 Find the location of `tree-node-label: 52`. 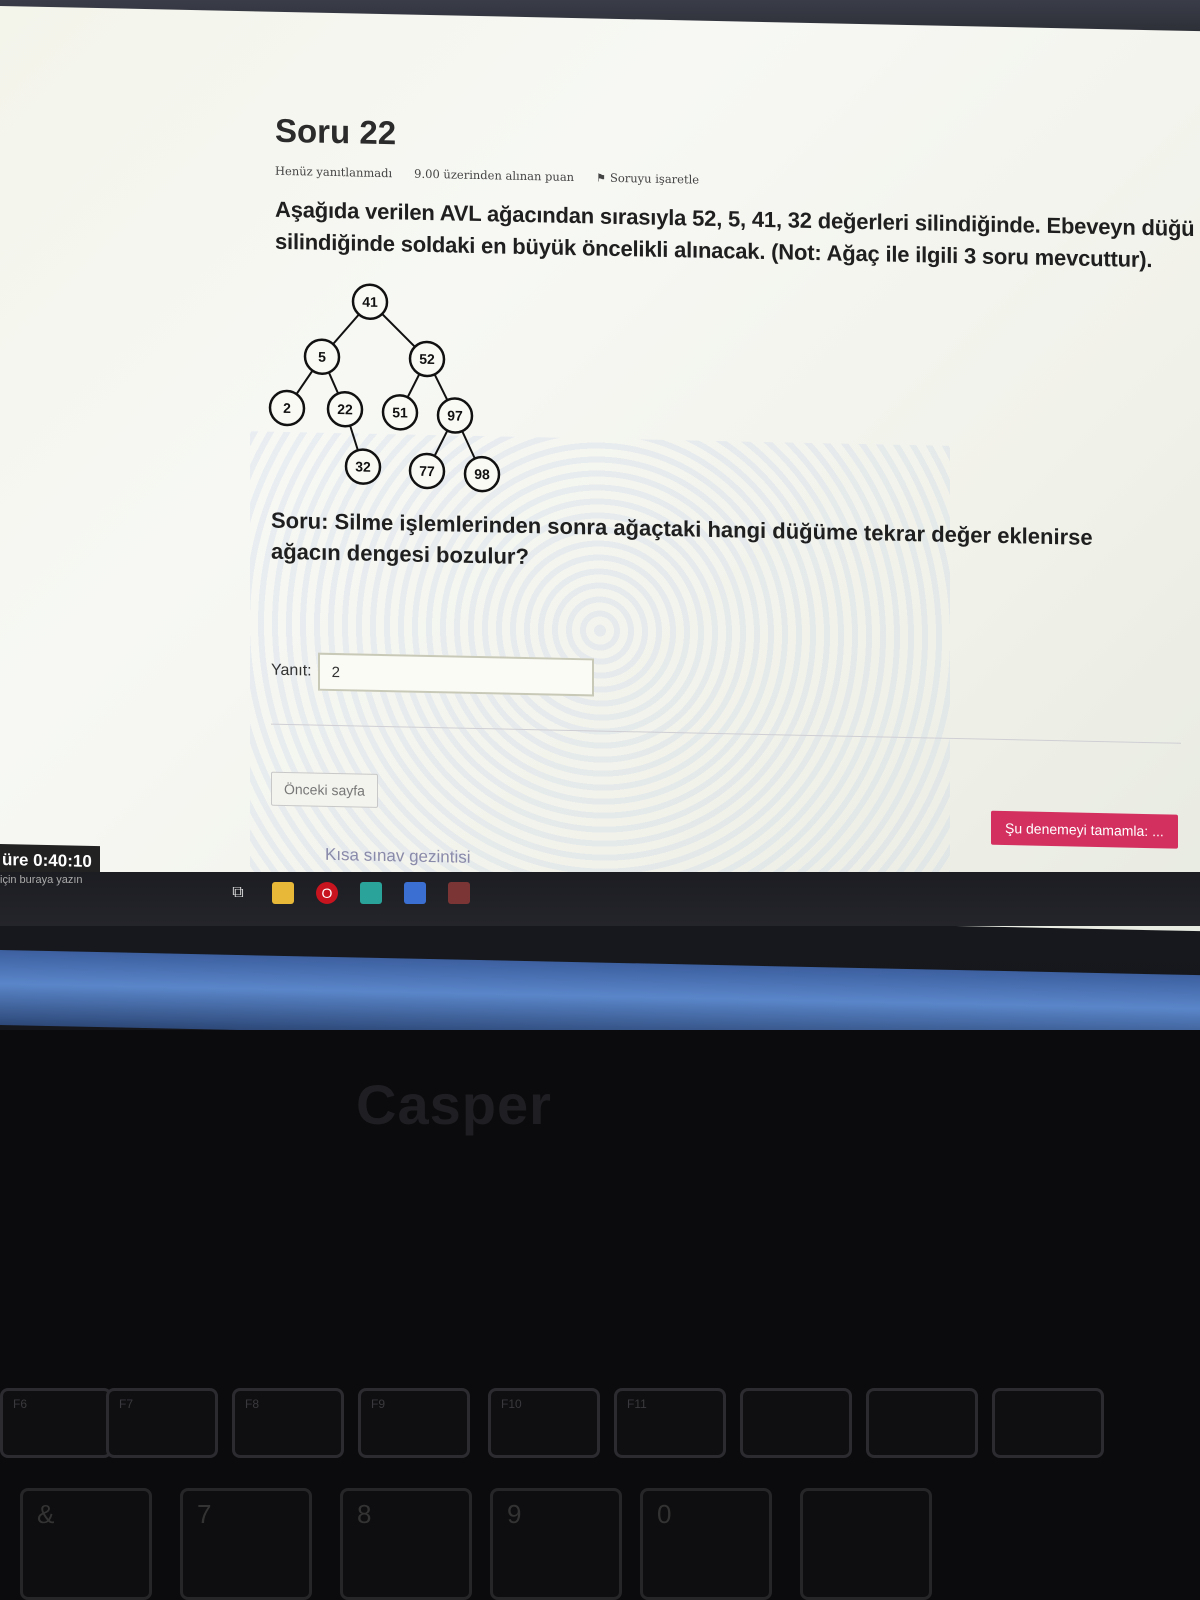

tree-node-label: 52 is located at coordinates (427, 359).